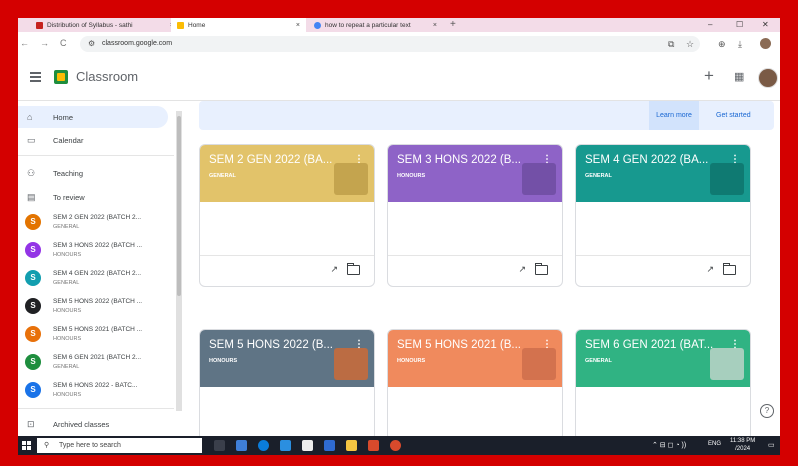  Describe the element at coordinates (329, 445) in the screenshot. I see `mail-icon` at that location.